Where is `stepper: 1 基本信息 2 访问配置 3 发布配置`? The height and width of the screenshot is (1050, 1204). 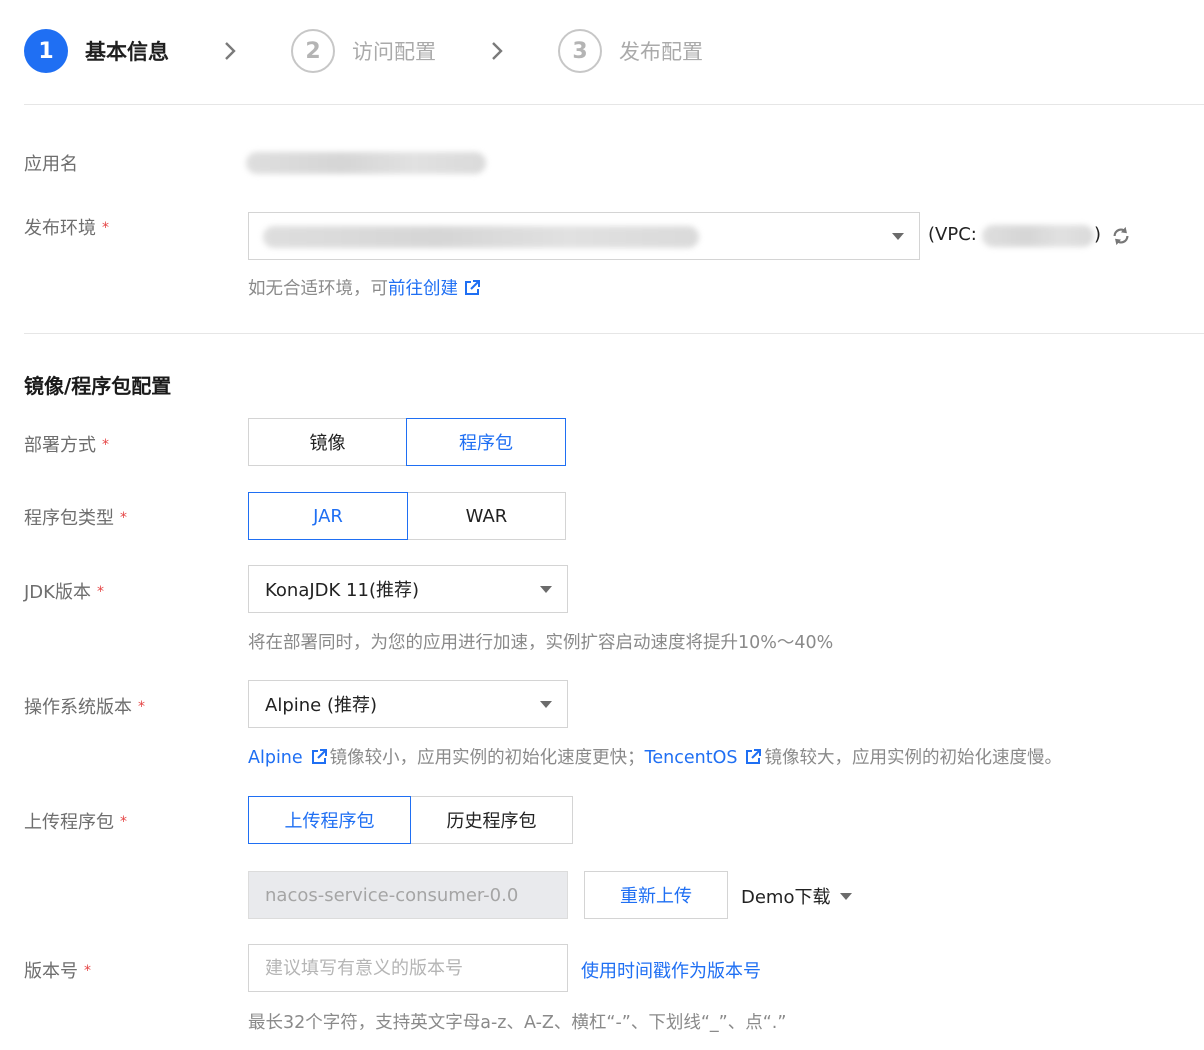 stepper: 1 基本信息 2 访问配置 3 发布配置 is located at coordinates (363, 51).